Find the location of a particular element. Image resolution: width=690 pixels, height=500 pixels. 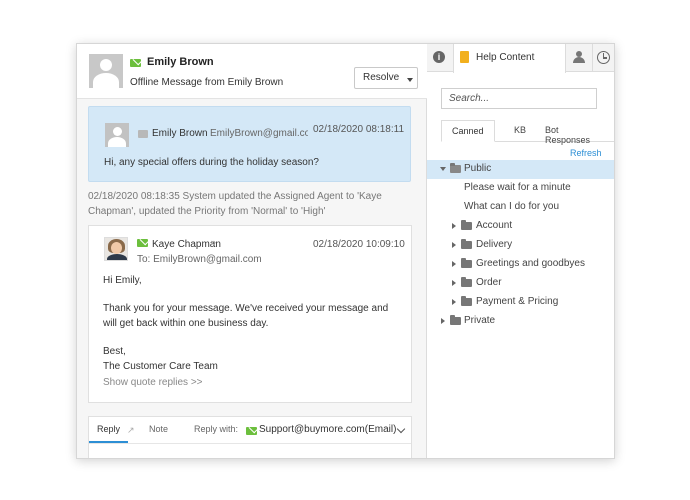

conversation-subtitle: Offline Message from Emily Brown is located at coordinates (207, 82).